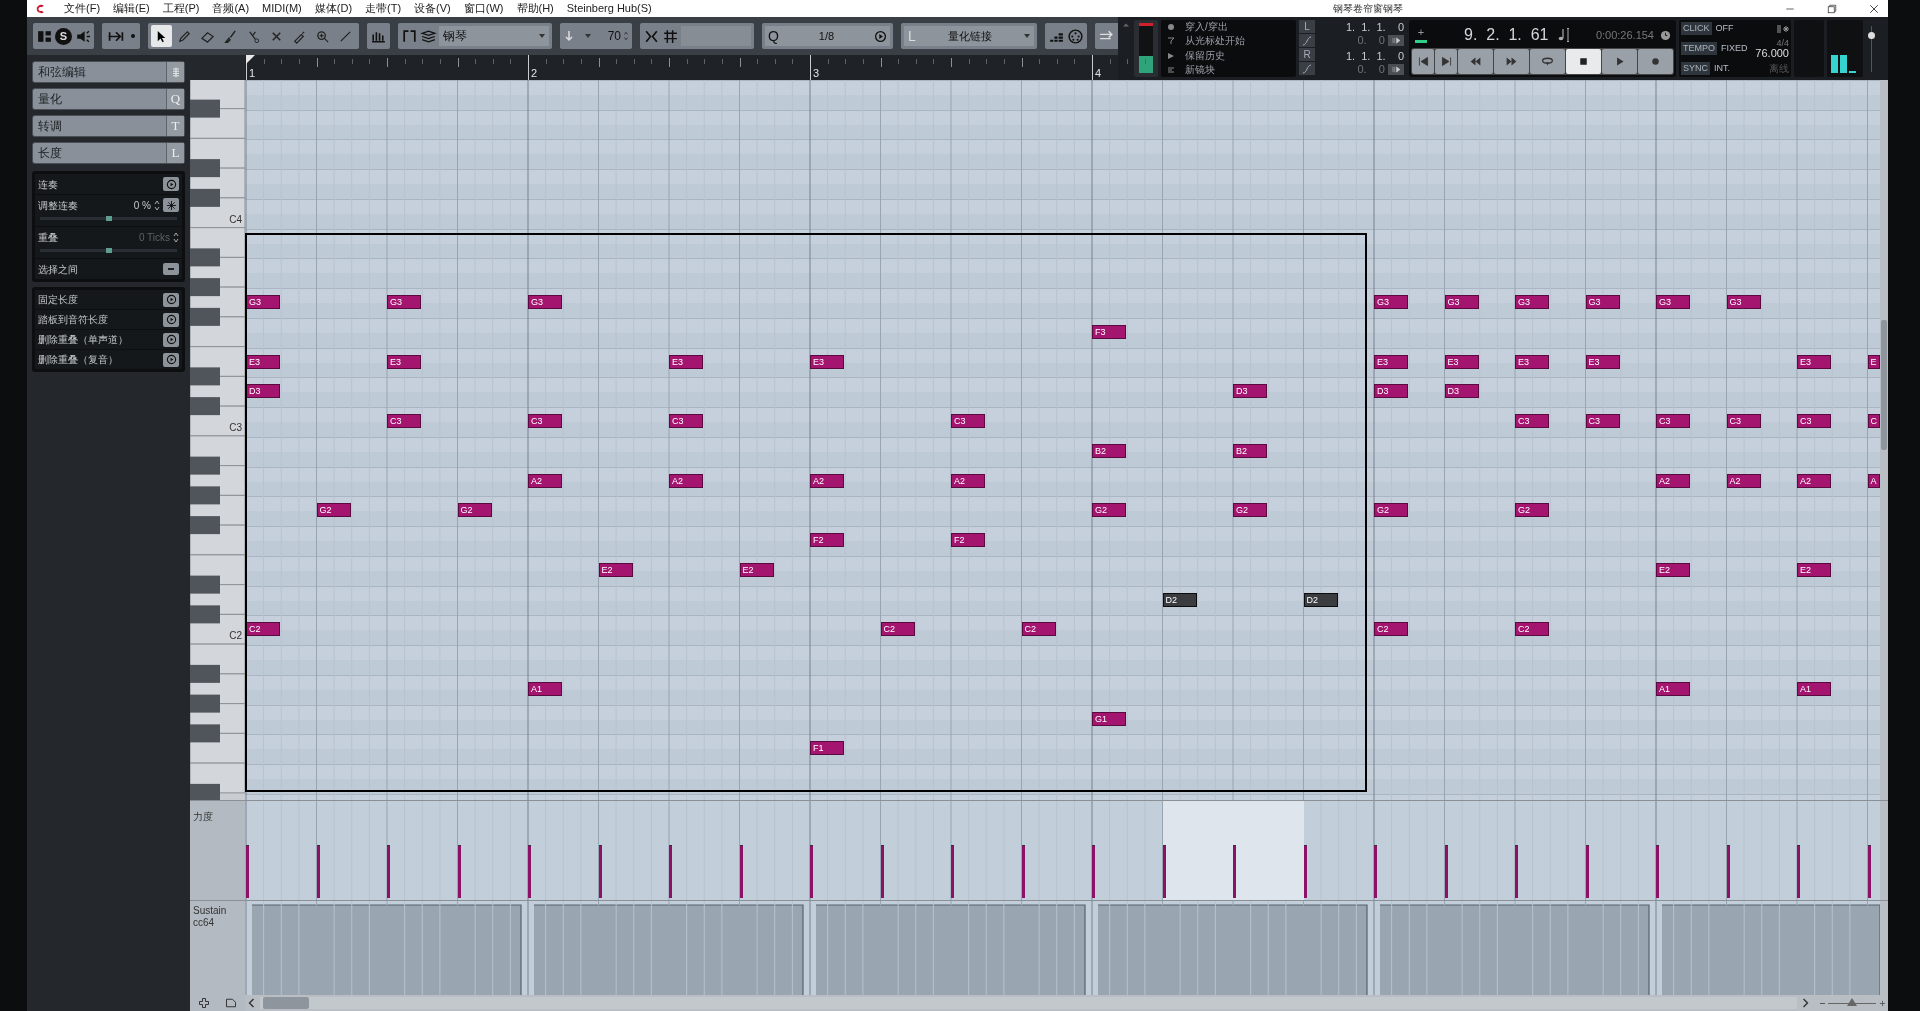 The width and height of the screenshot is (1920, 1011). I want to click on menu-item: MIDI(M), so click(282, 8).